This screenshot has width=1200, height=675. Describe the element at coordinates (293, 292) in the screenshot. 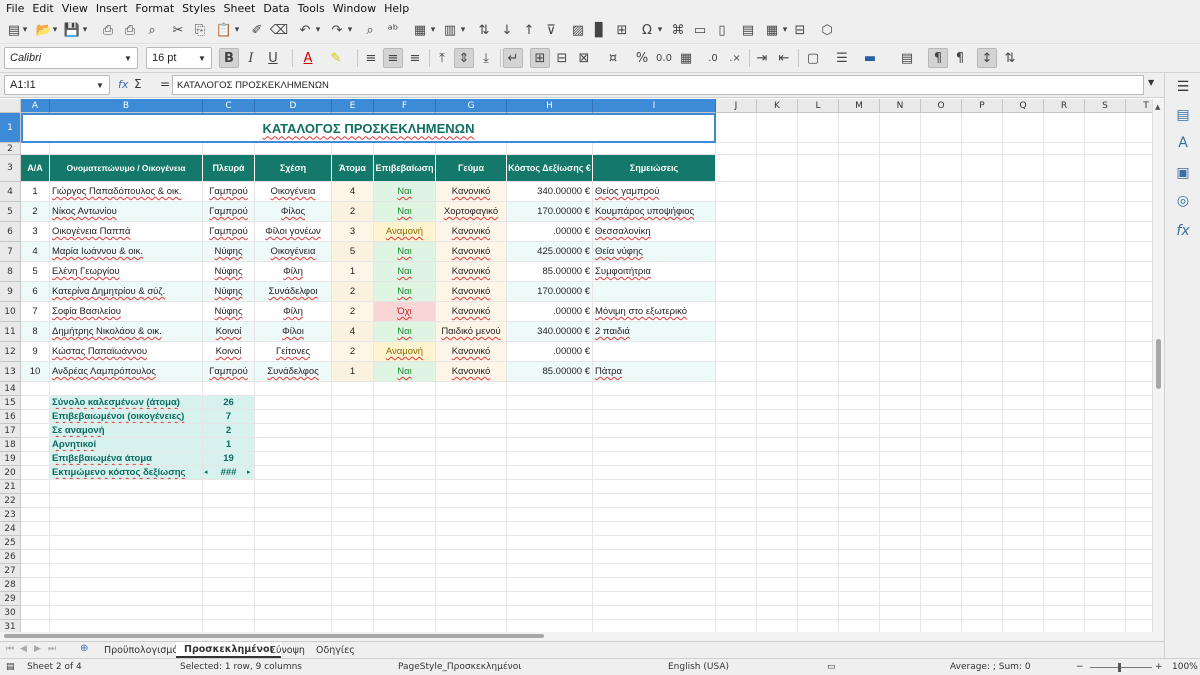

I see `cell-d9: Συνάδελφοι` at that location.